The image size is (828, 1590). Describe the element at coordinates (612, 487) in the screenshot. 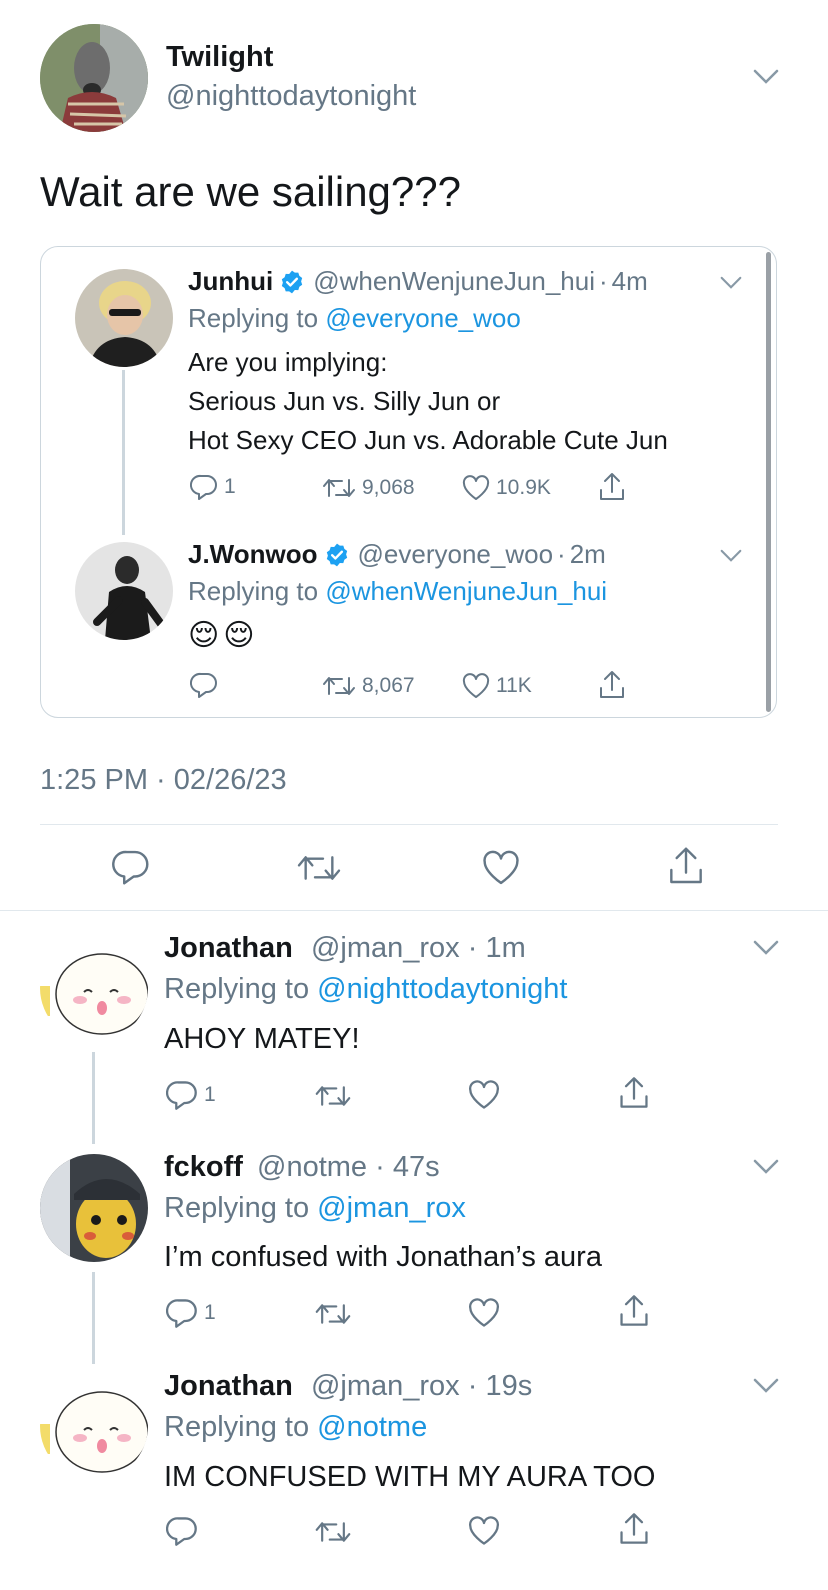

I see `junhui-share-button` at that location.